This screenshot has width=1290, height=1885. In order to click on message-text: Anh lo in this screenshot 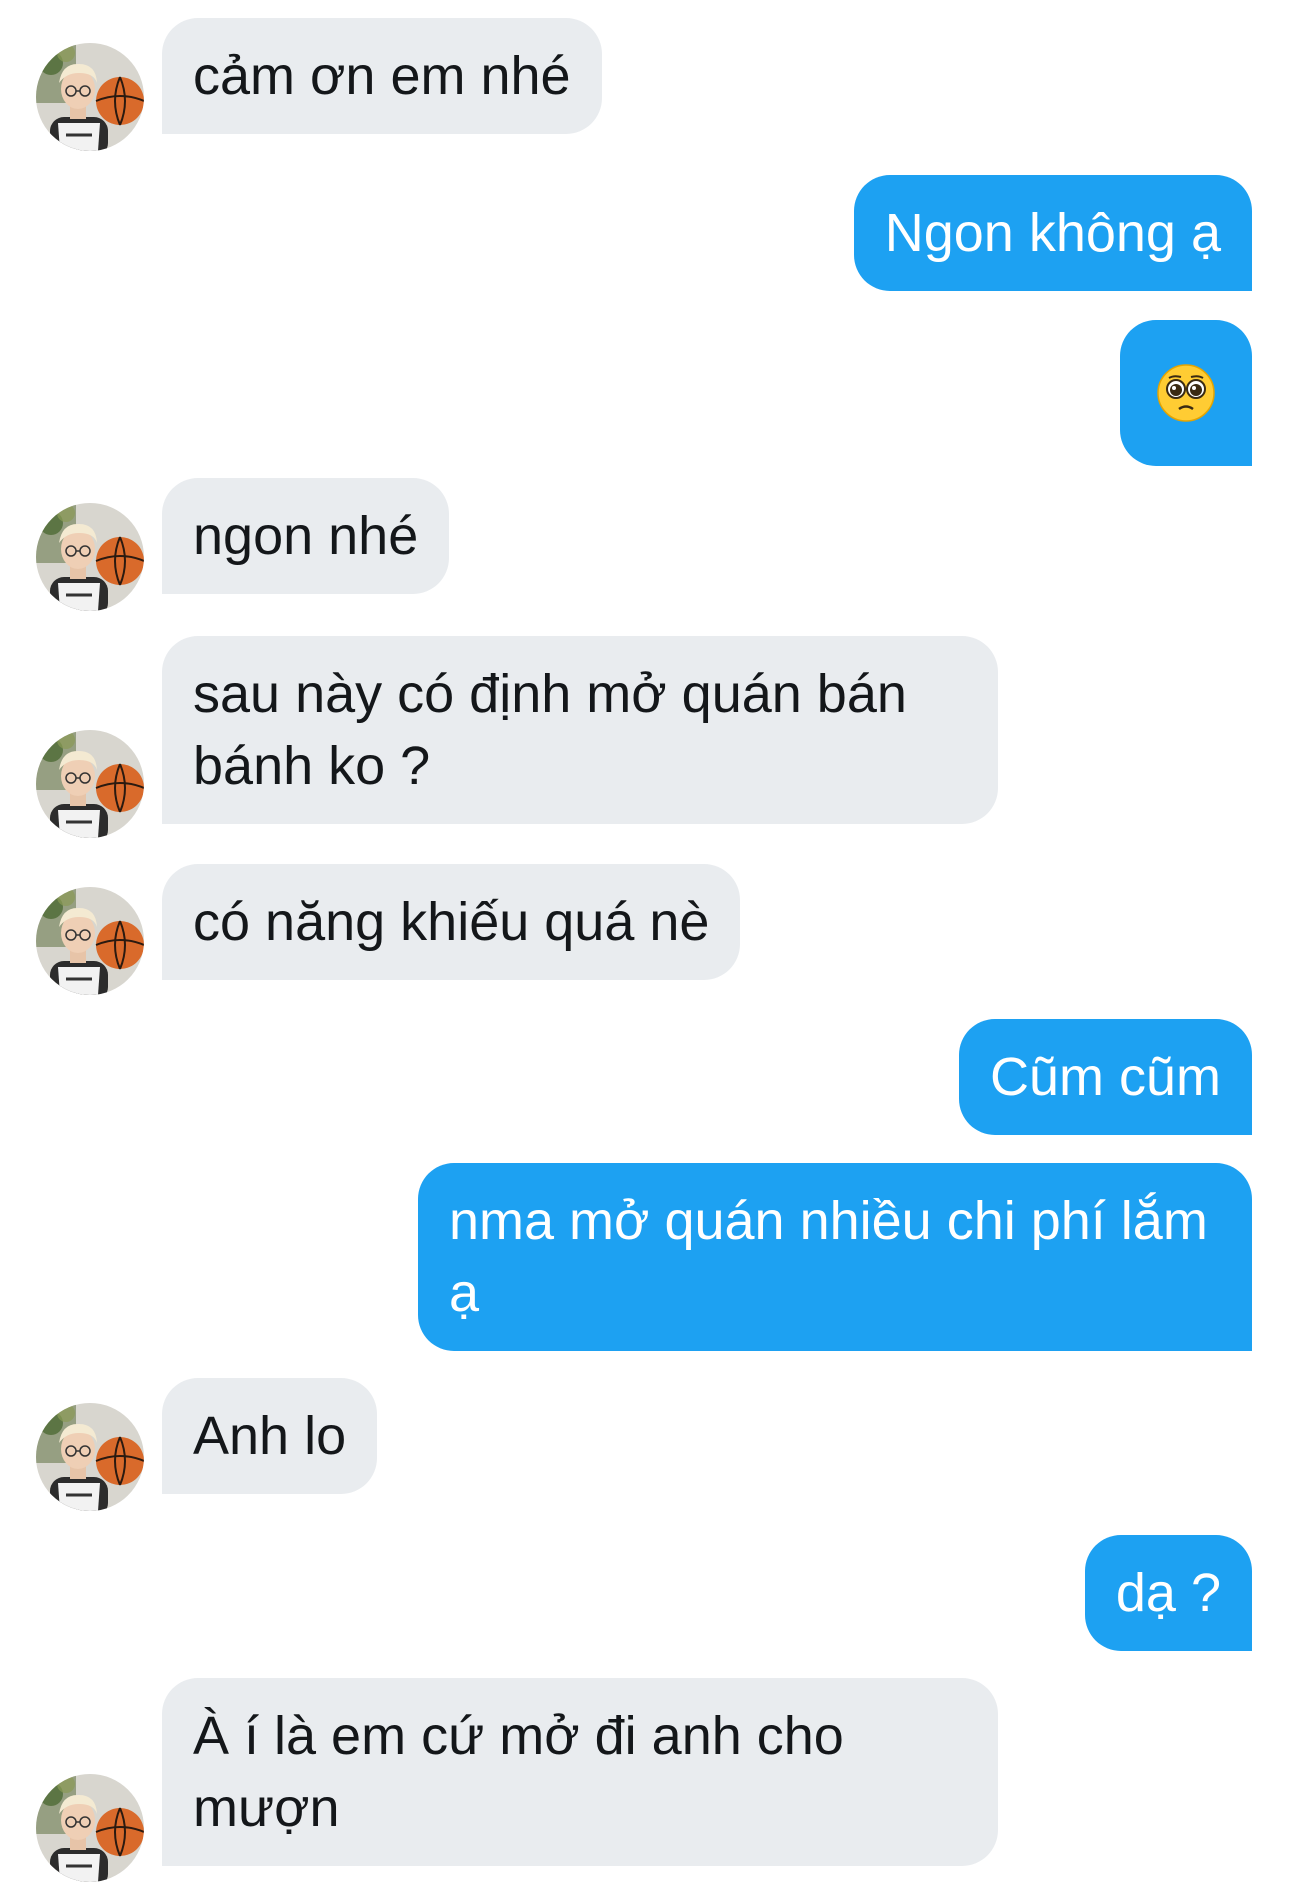, I will do `click(270, 1436)`.